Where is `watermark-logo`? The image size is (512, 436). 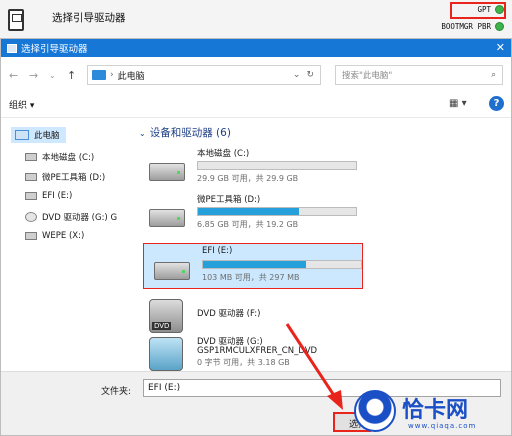
watermark-logo is located at coordinates (375, 411).